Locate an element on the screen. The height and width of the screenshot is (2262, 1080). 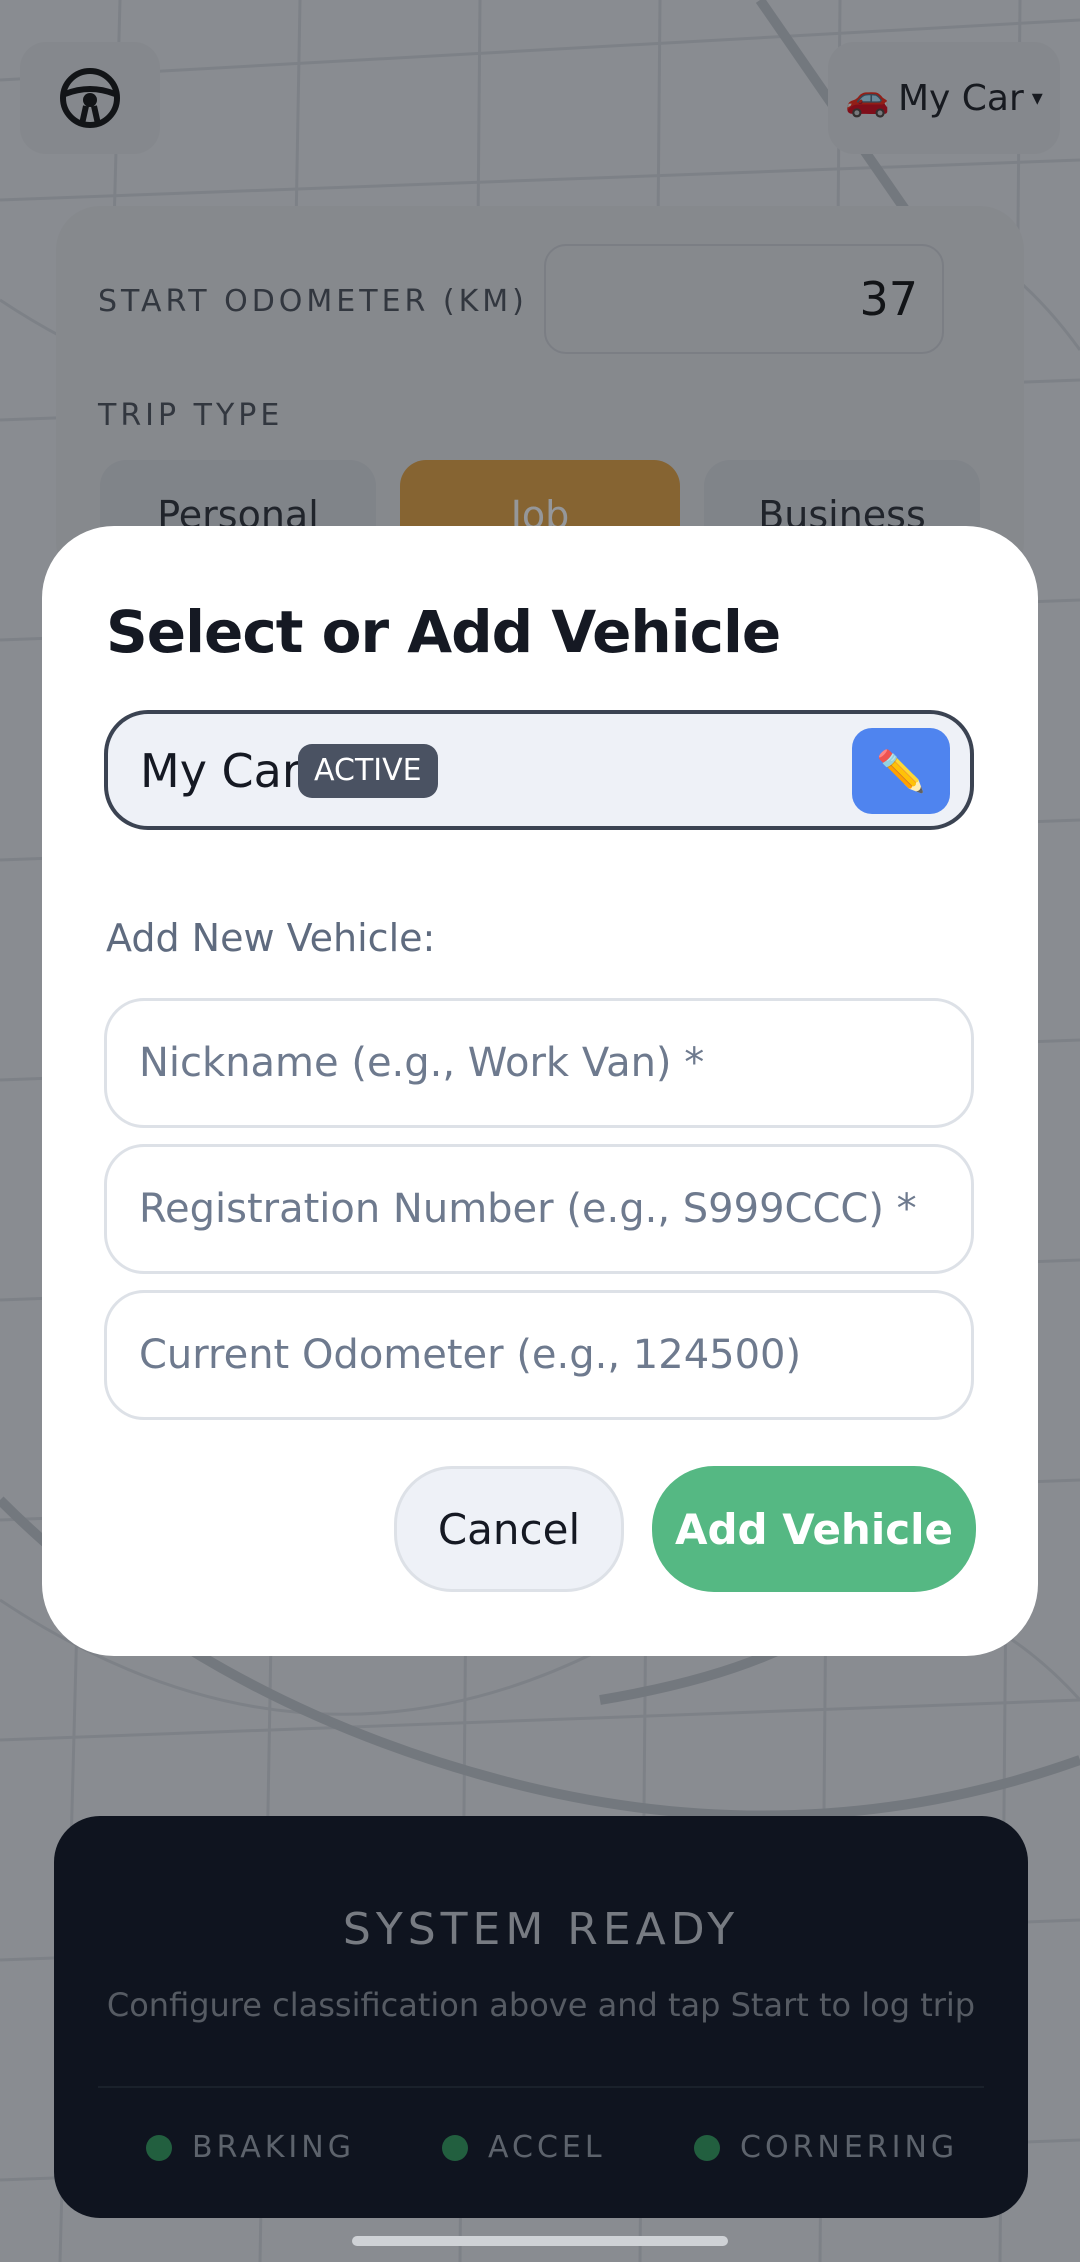
vehicle-list-item: My Car ACTIVE ✏️ is located at coordinates (539, 770).